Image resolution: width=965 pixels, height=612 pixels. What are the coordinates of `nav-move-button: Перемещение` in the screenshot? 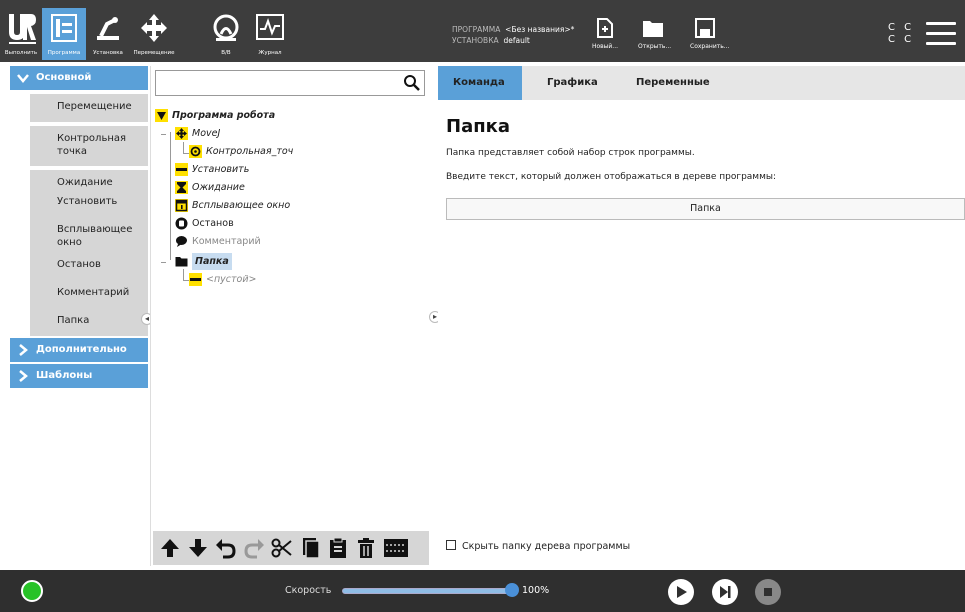 It's located at (154, 34).